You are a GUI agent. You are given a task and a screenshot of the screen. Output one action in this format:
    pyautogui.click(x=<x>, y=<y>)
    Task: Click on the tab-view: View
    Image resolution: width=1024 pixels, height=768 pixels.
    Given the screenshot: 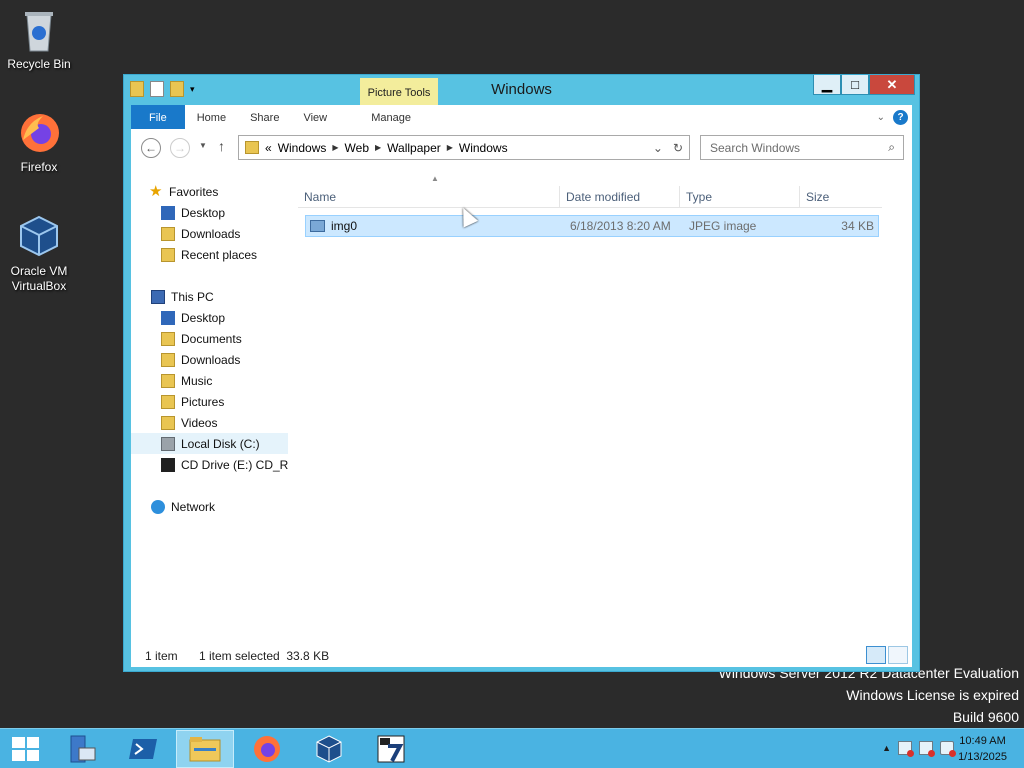 What is the action you would take?
    pyautogui.click(x=315, y=117)
    